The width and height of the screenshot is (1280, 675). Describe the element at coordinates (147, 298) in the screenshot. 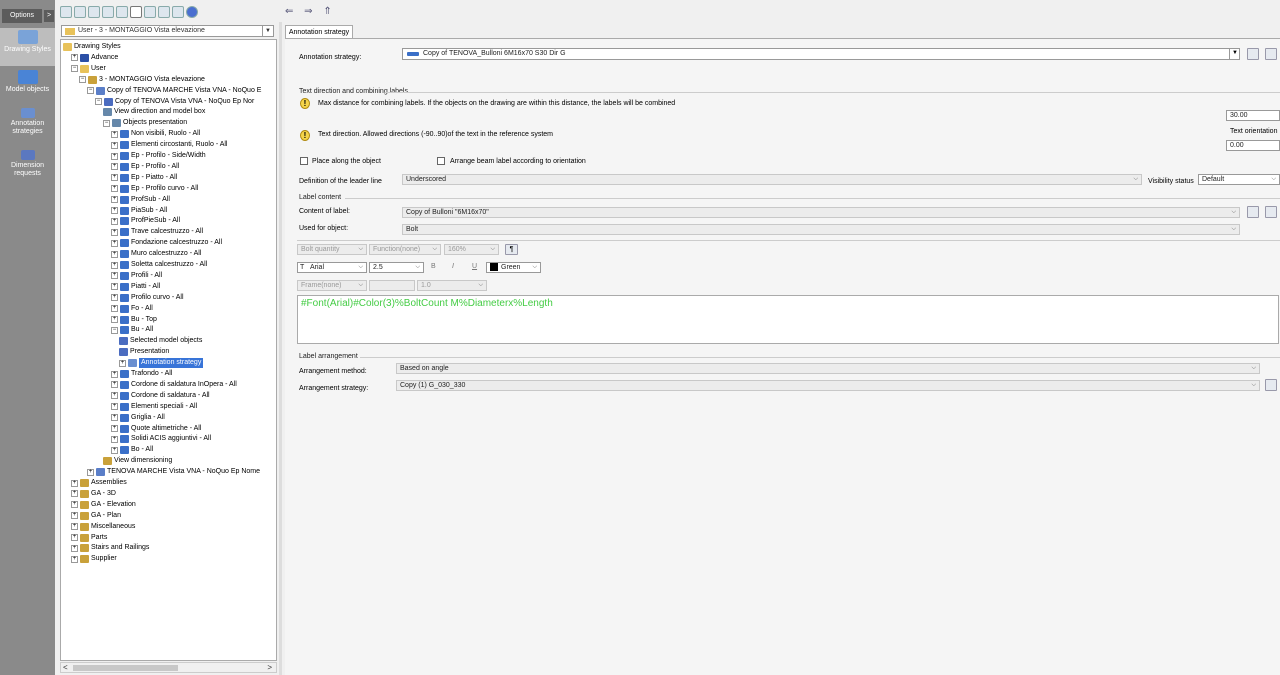

I see `tree-node: + Profilo curvo - All` at that location.